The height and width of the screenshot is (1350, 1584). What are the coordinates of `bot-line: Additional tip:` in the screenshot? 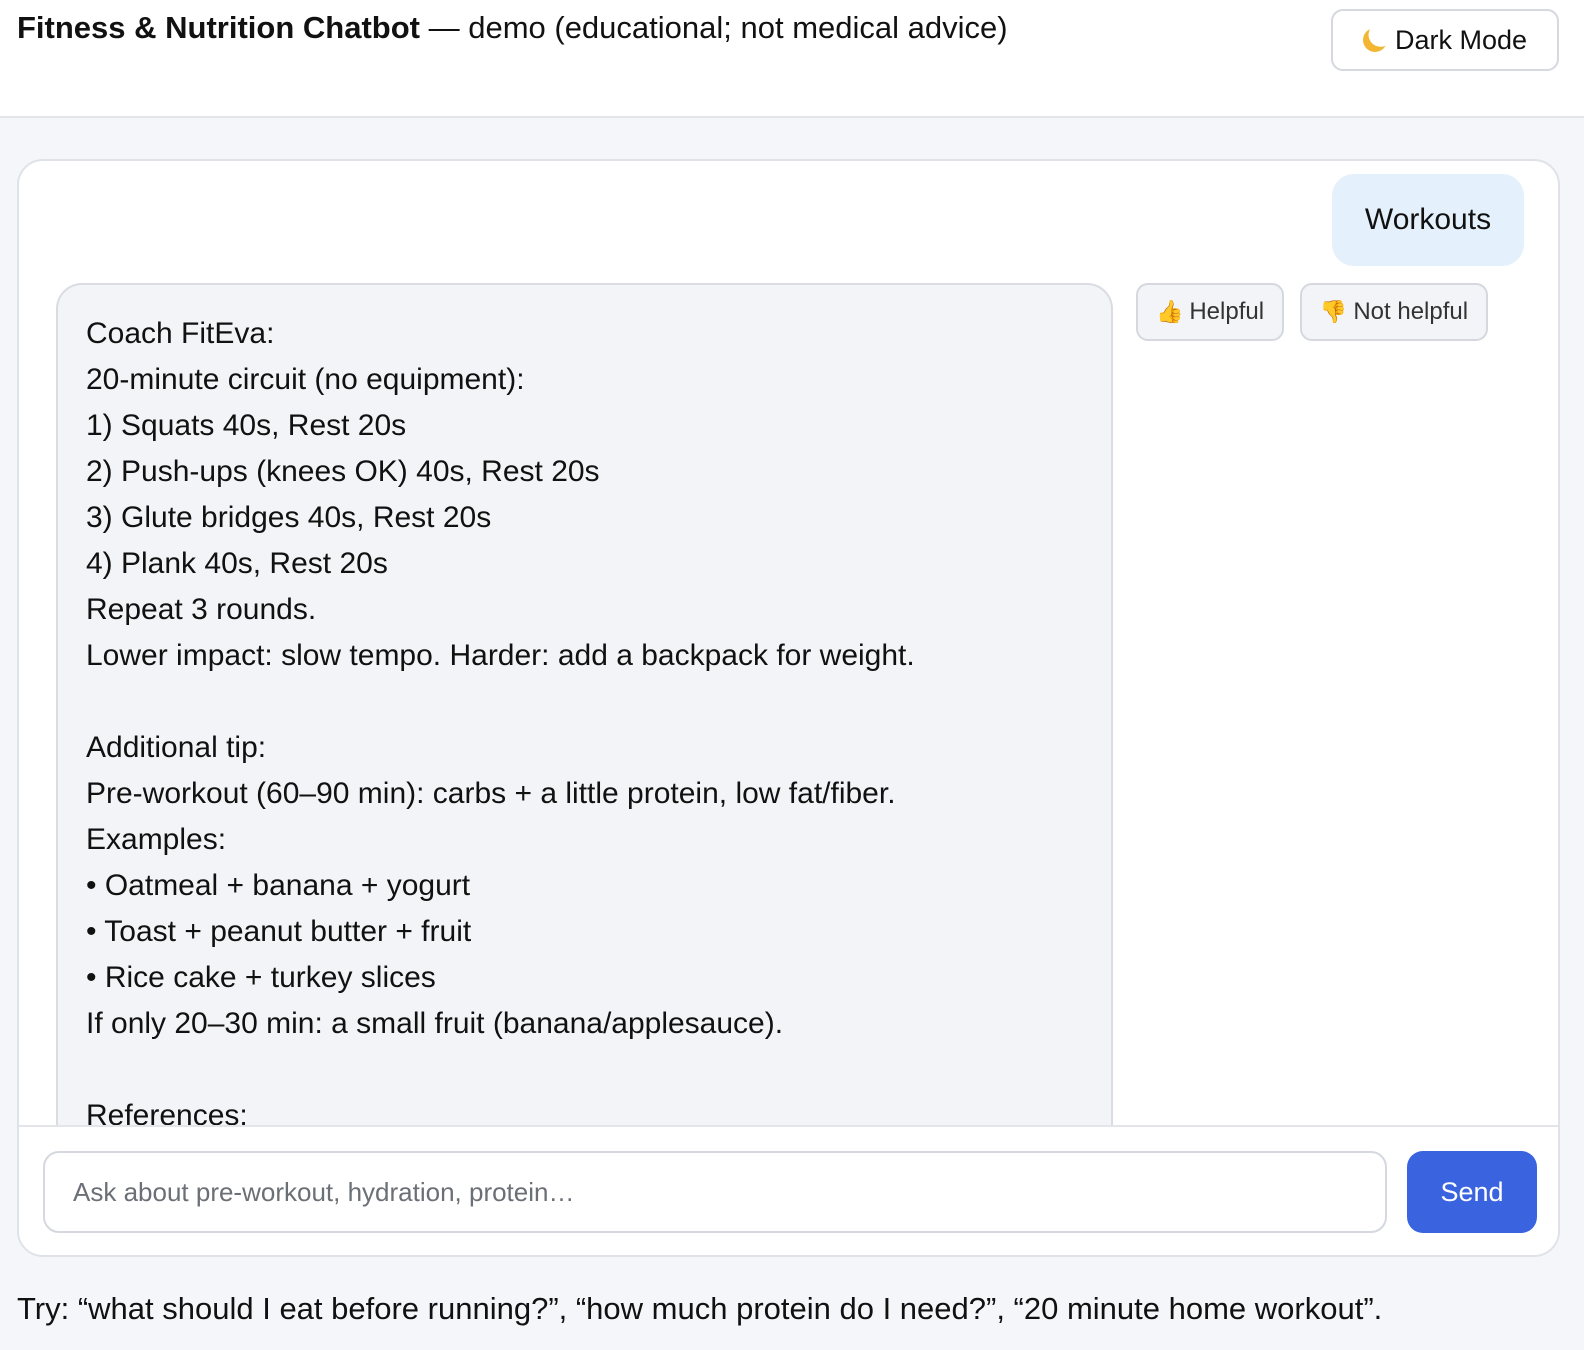 It's located at (176, 747).